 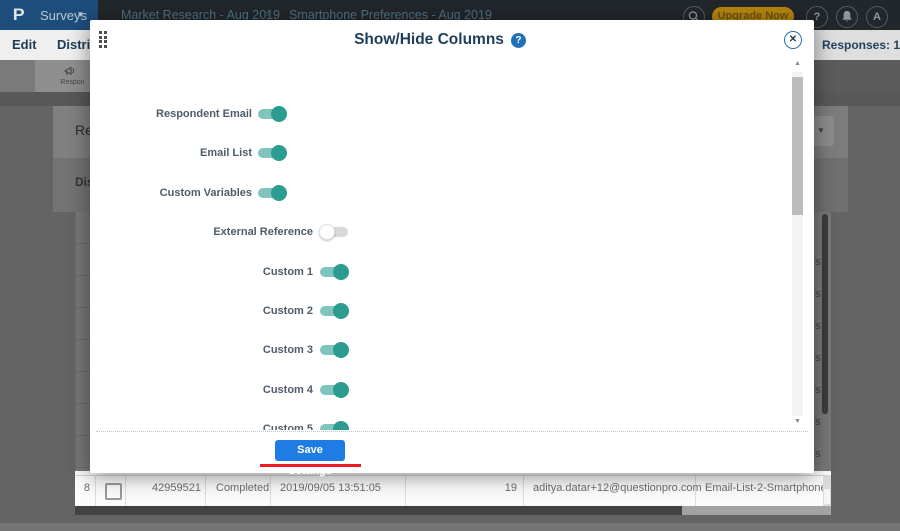 What do you see at coordinates (831, 185) in the screenshot?
I see `dimmed-right-panel-bottom` at bounding box center [831, 185].